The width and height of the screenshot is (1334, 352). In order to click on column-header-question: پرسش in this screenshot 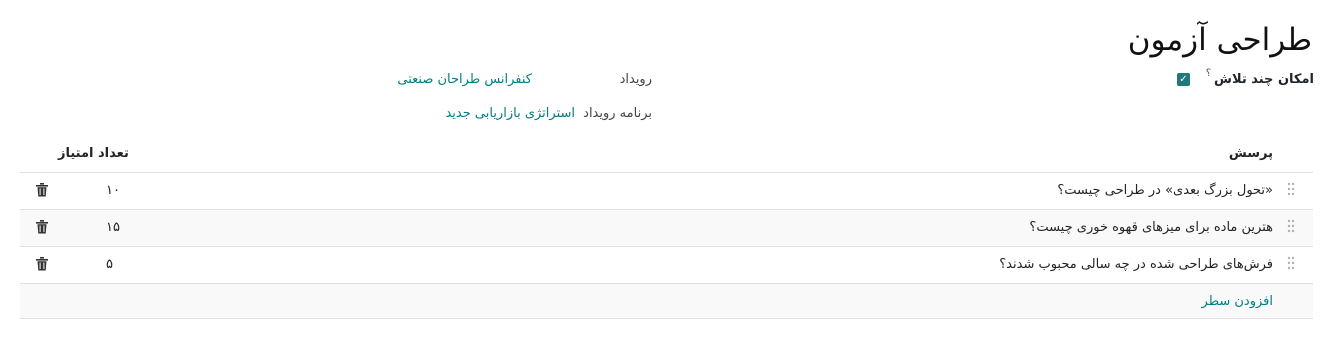, I will do `click(1251, 154)`.